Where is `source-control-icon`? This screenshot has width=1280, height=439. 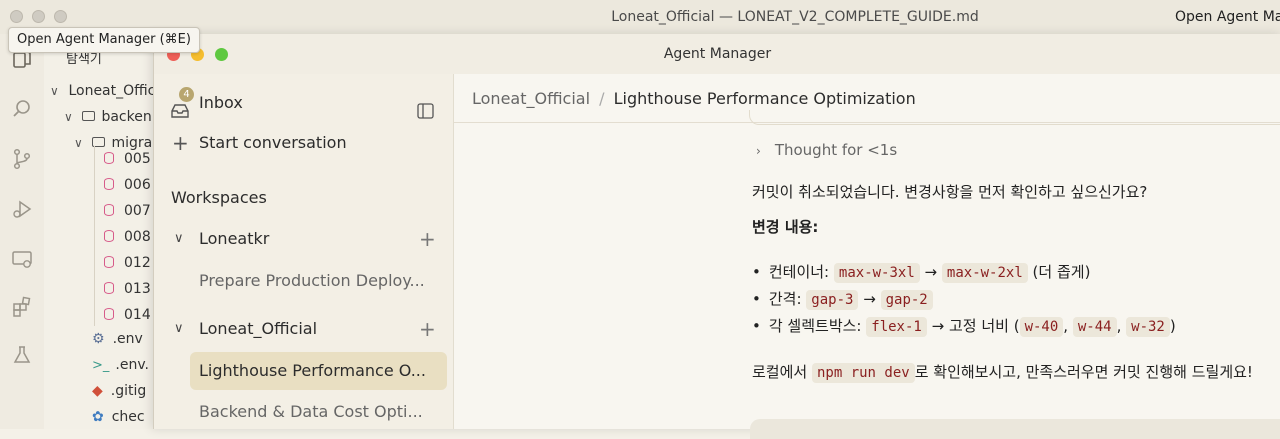 source-control-icon is located at coordinates (22, 162).